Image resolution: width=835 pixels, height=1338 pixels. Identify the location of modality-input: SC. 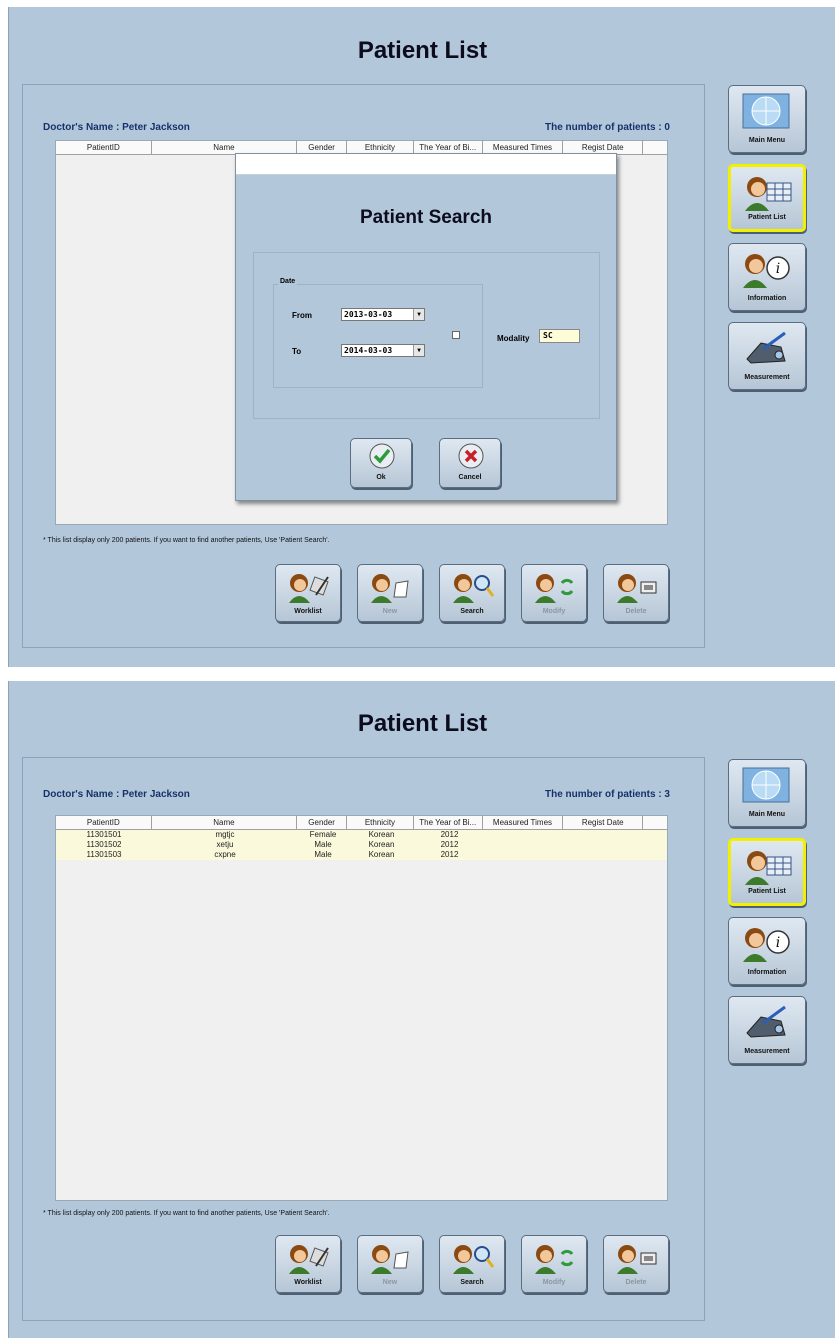
(559, 336).